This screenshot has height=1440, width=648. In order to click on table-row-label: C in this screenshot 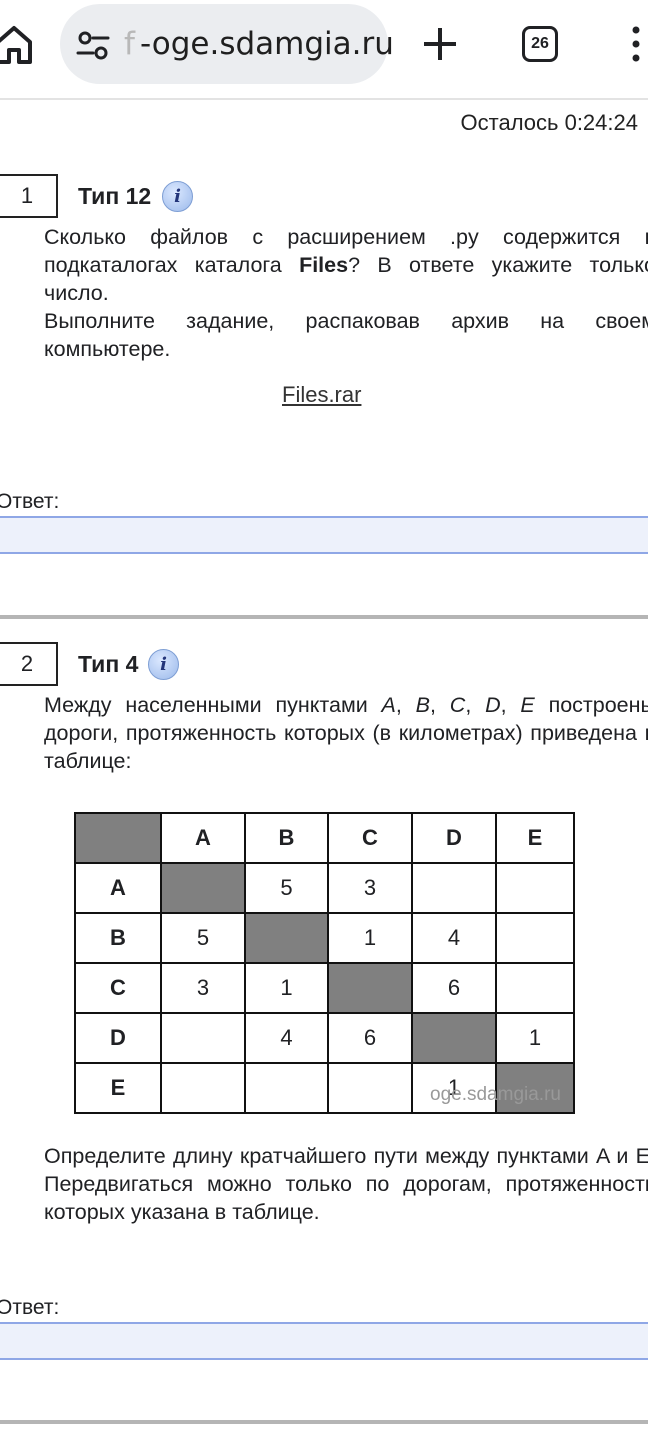, I will do `click(118, 988)`.